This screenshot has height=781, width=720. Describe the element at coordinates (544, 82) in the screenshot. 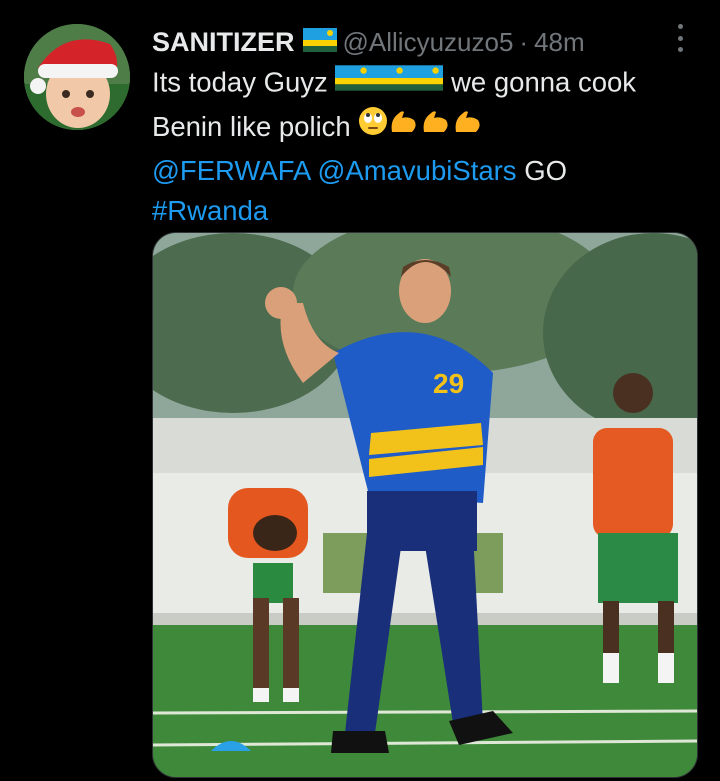

I see `tweet-text-part2: we gonna cook` at that location.